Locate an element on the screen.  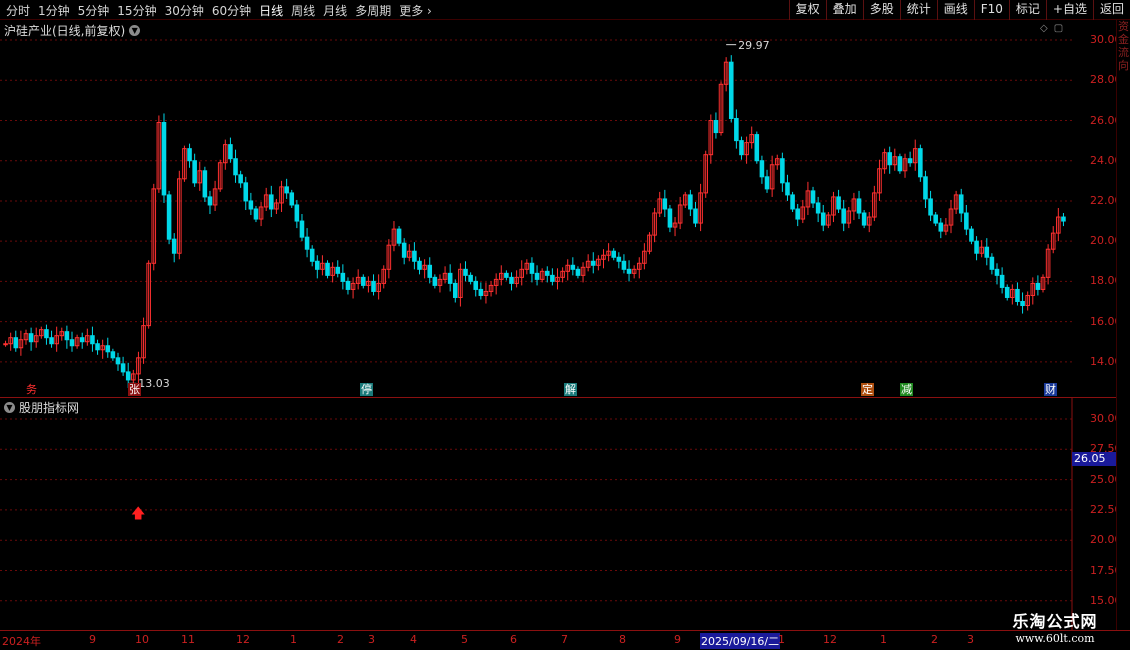
right-side-strip: 资金流向 is located at coordinates (1123, 325).